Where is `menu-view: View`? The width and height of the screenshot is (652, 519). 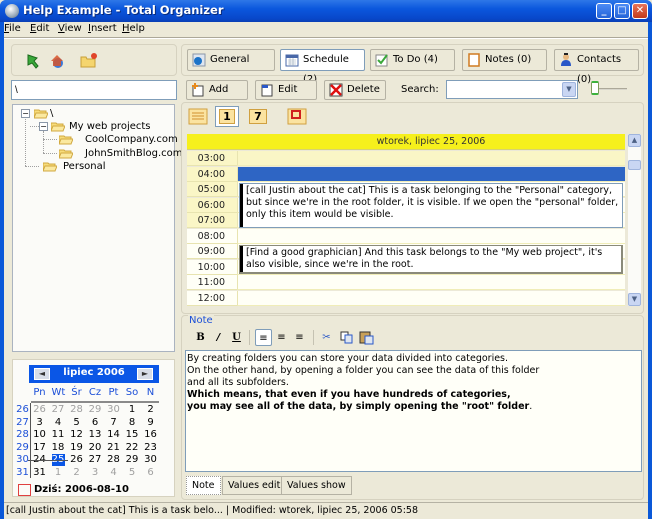
menu-view: View is located at coordinates (70, 28).